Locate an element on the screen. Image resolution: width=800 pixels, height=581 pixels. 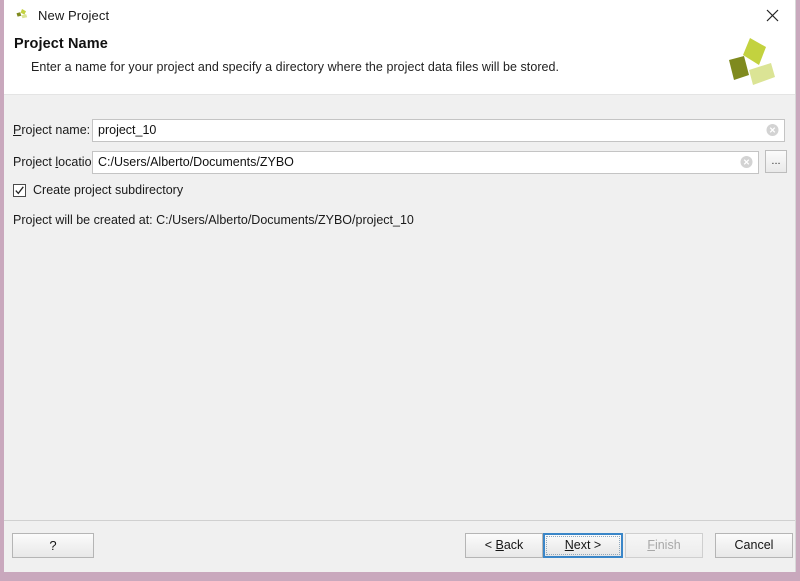
window-title: New Project is located at coordinates (74, 15).